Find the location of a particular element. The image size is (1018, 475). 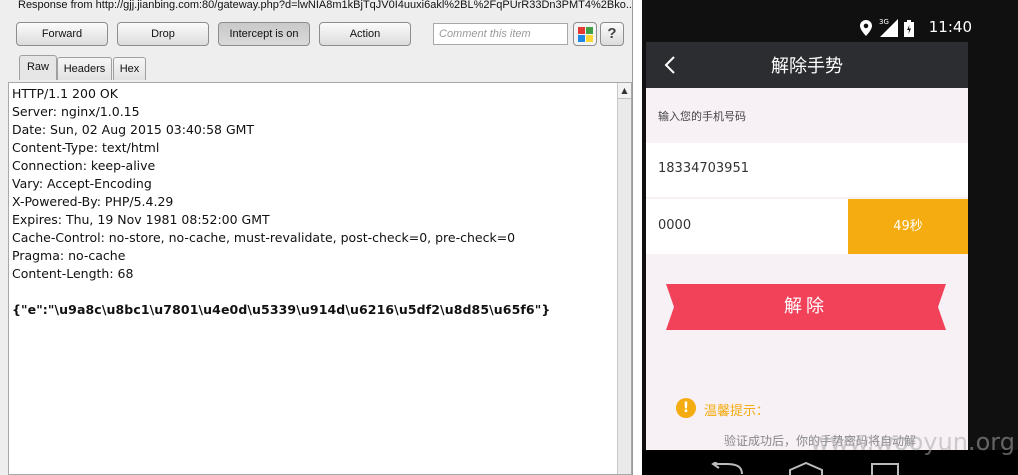

header-line: Content-Length: 68 is located at coordinates (73, 273).